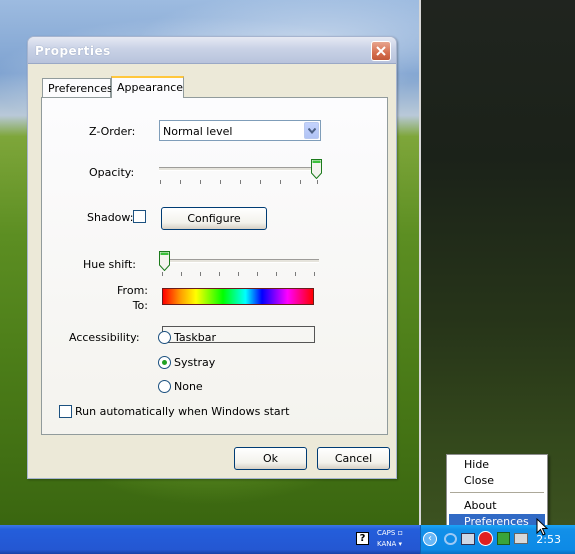 The width and height of the screenshot is (575, 554). Describe the element at coordinates (270, 458) in the screenshot. I see `ok-button: Ok` at that location.